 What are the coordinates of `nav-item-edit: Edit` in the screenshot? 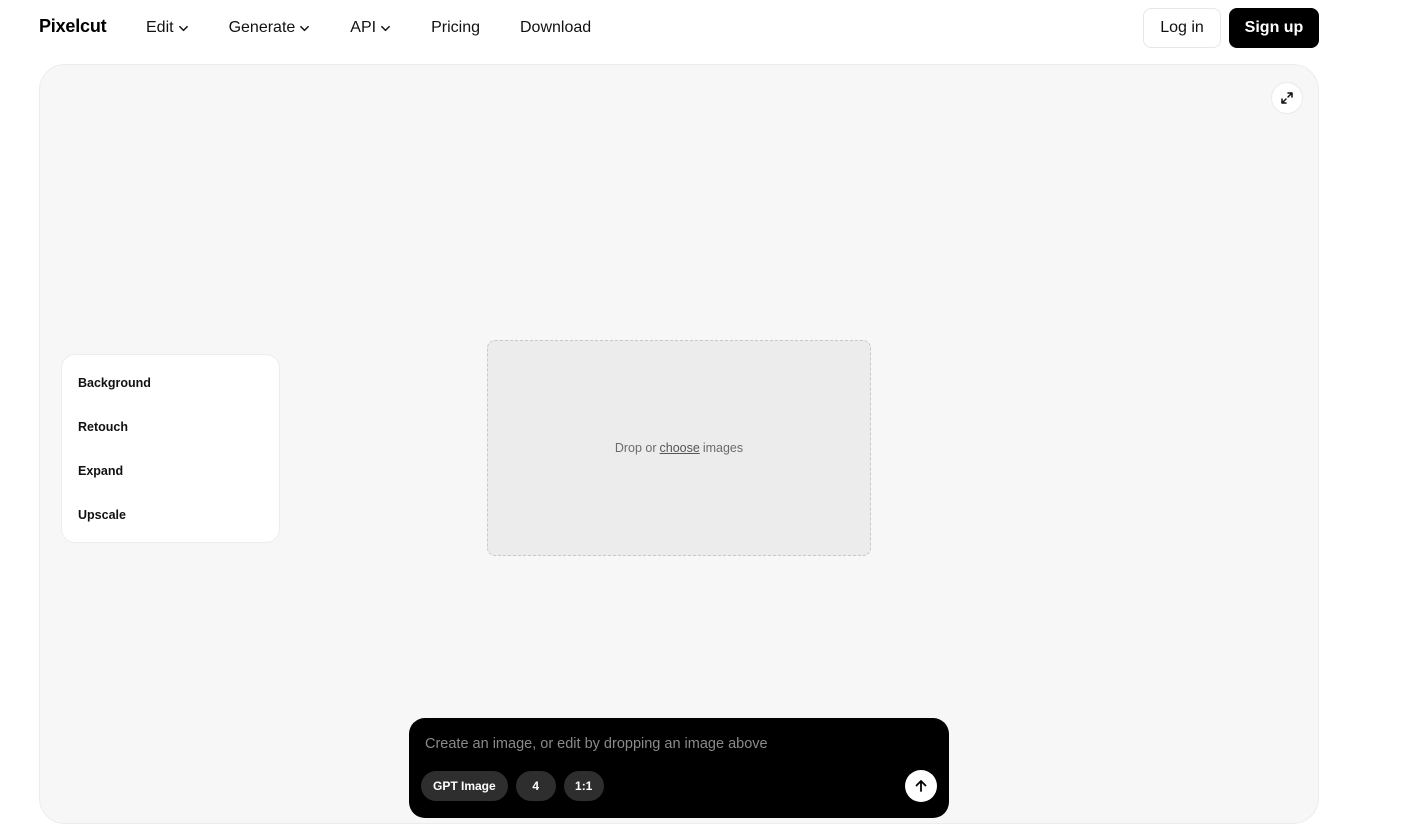 It's located at (167, 28).